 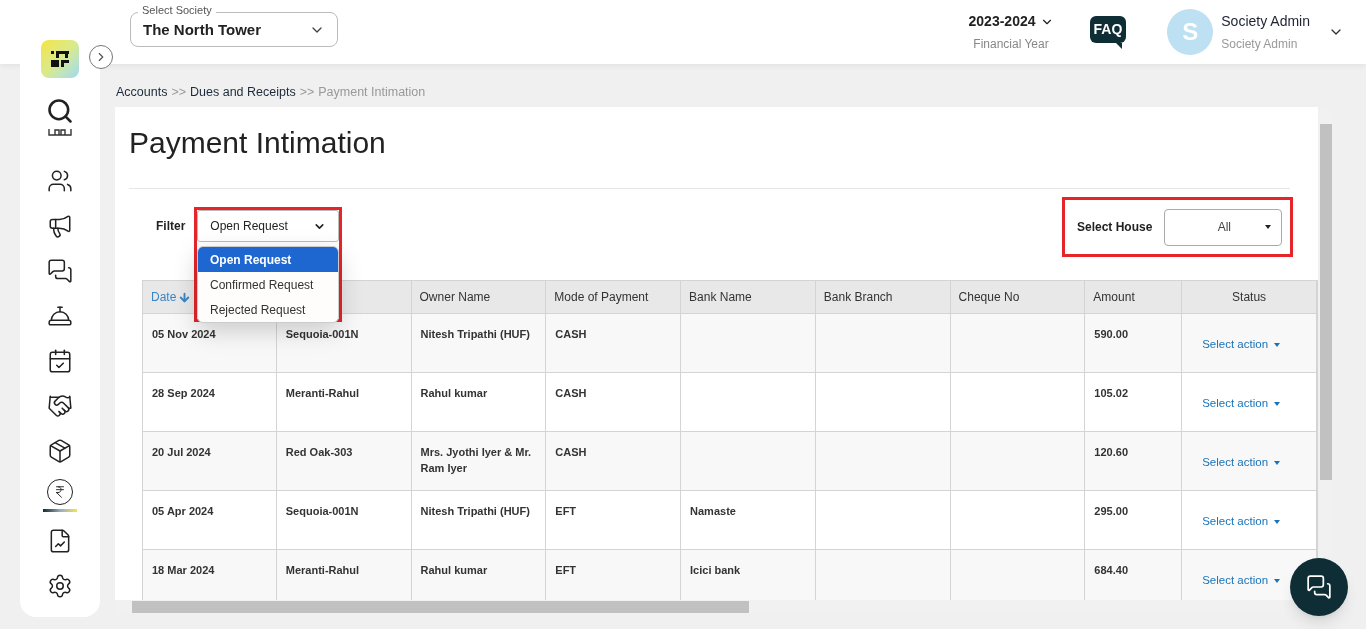 What do you see at coordinates (1111, 570) in the screenshot?
I see `table-cell-text: 684.40` at bounding box center [1111, 570].